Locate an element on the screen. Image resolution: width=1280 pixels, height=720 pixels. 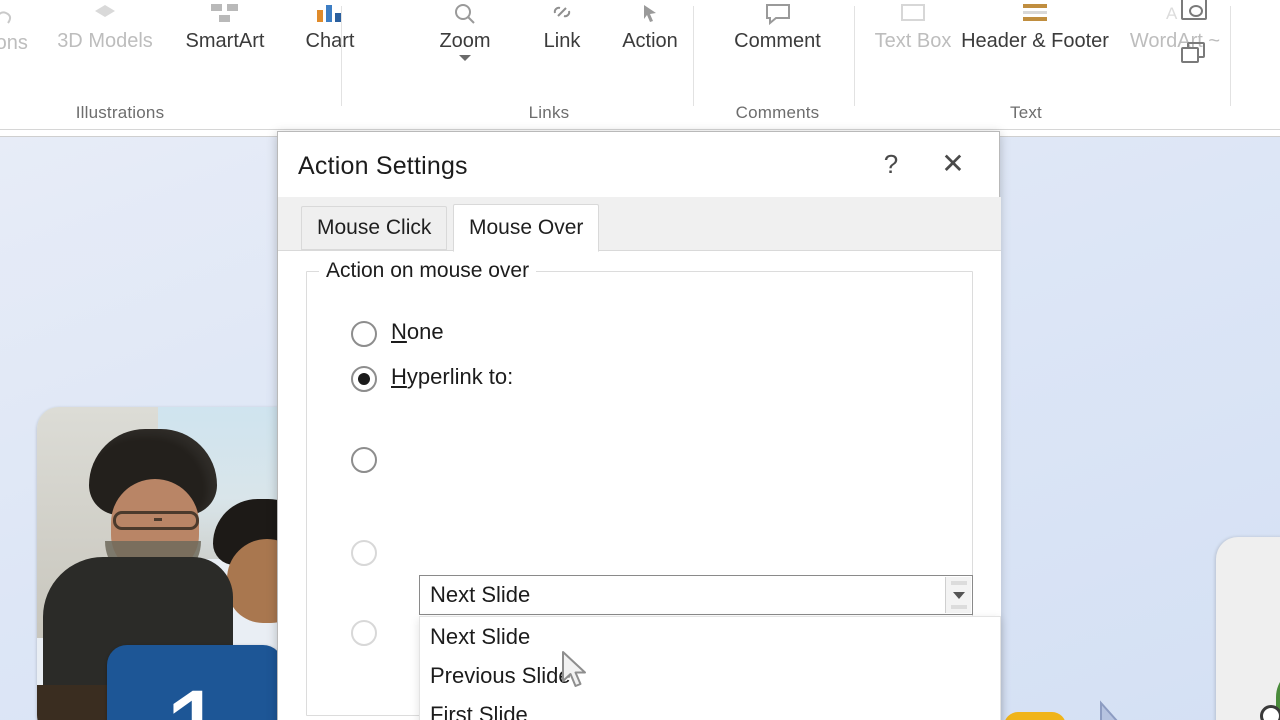
ribbon-button-zoom: Zoom is located at coordinates (465, 31).